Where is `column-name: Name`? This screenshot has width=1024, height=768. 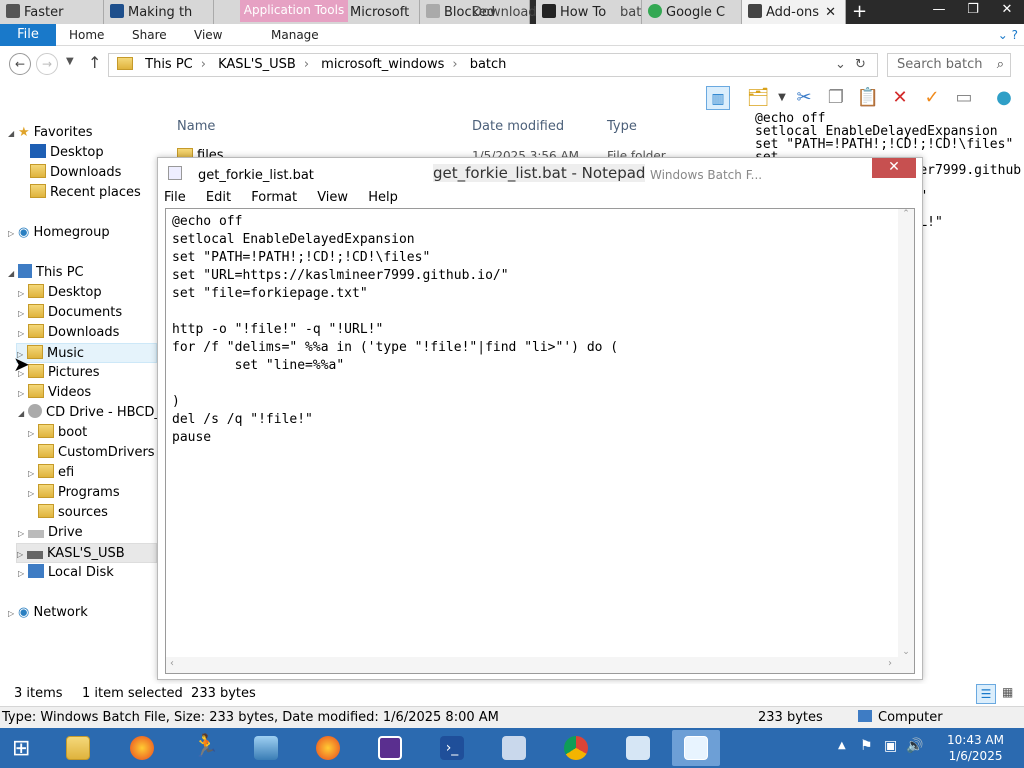 column-name: Name is located at coordinates (196, 126).